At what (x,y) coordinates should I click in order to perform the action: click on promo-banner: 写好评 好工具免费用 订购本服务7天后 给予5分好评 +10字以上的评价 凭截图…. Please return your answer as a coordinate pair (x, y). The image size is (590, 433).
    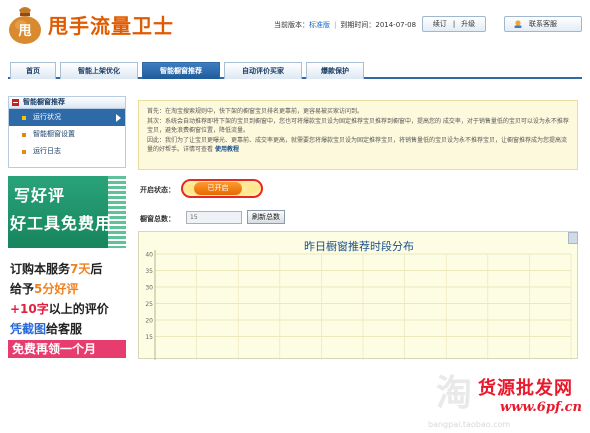
    Looking at the image, I should click on (67, 267).